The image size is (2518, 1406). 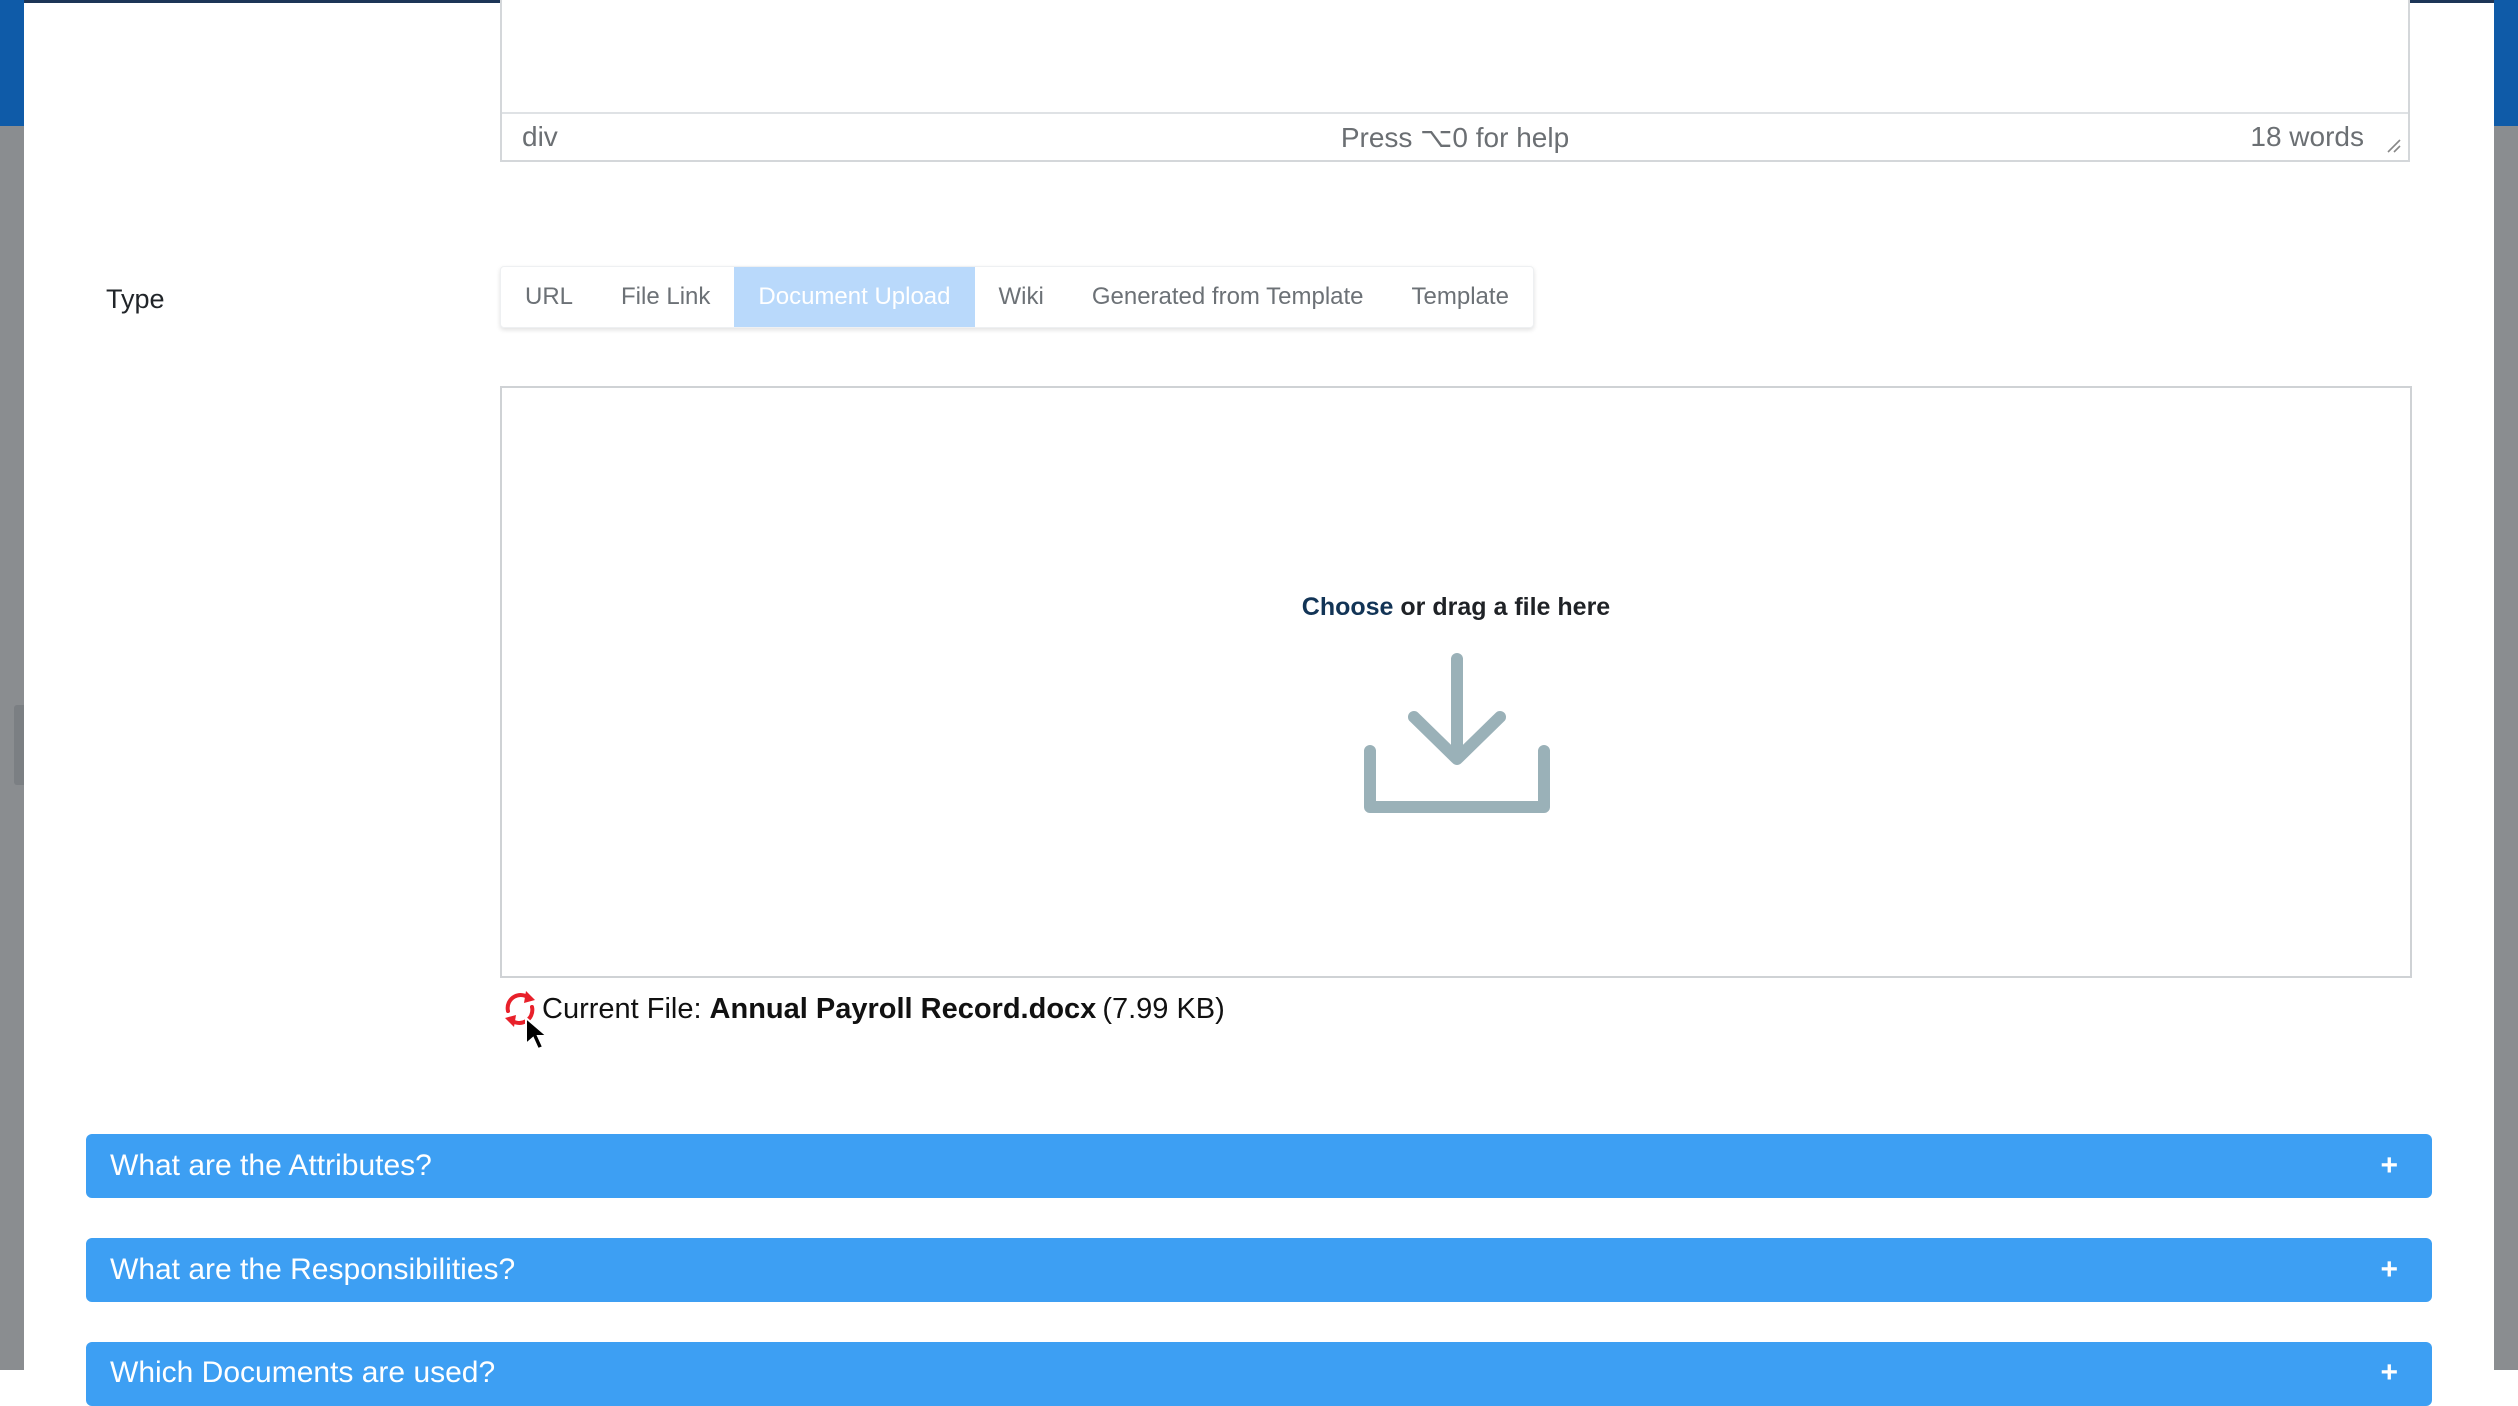 What do you see at coordinates (1228, 297) in the screenshot?
I see `tab-generated-from-template: Generated from Template` at bounding box center [1228, 297].